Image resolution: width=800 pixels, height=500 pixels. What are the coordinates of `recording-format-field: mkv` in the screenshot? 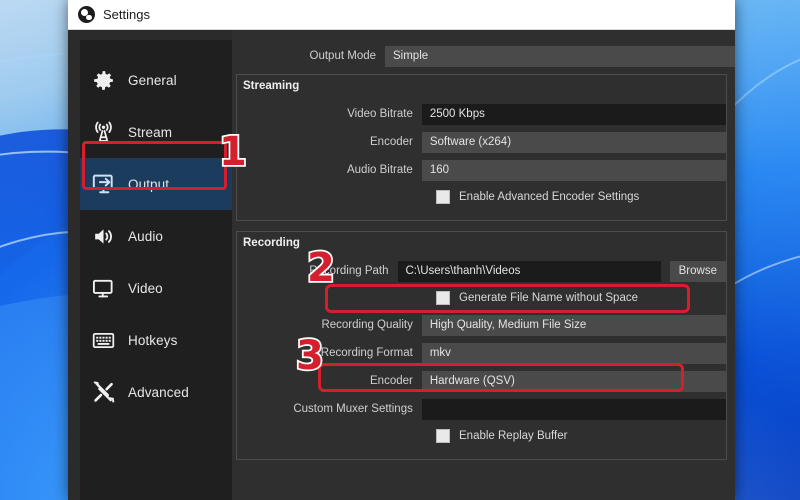 It's located at (573, 353).